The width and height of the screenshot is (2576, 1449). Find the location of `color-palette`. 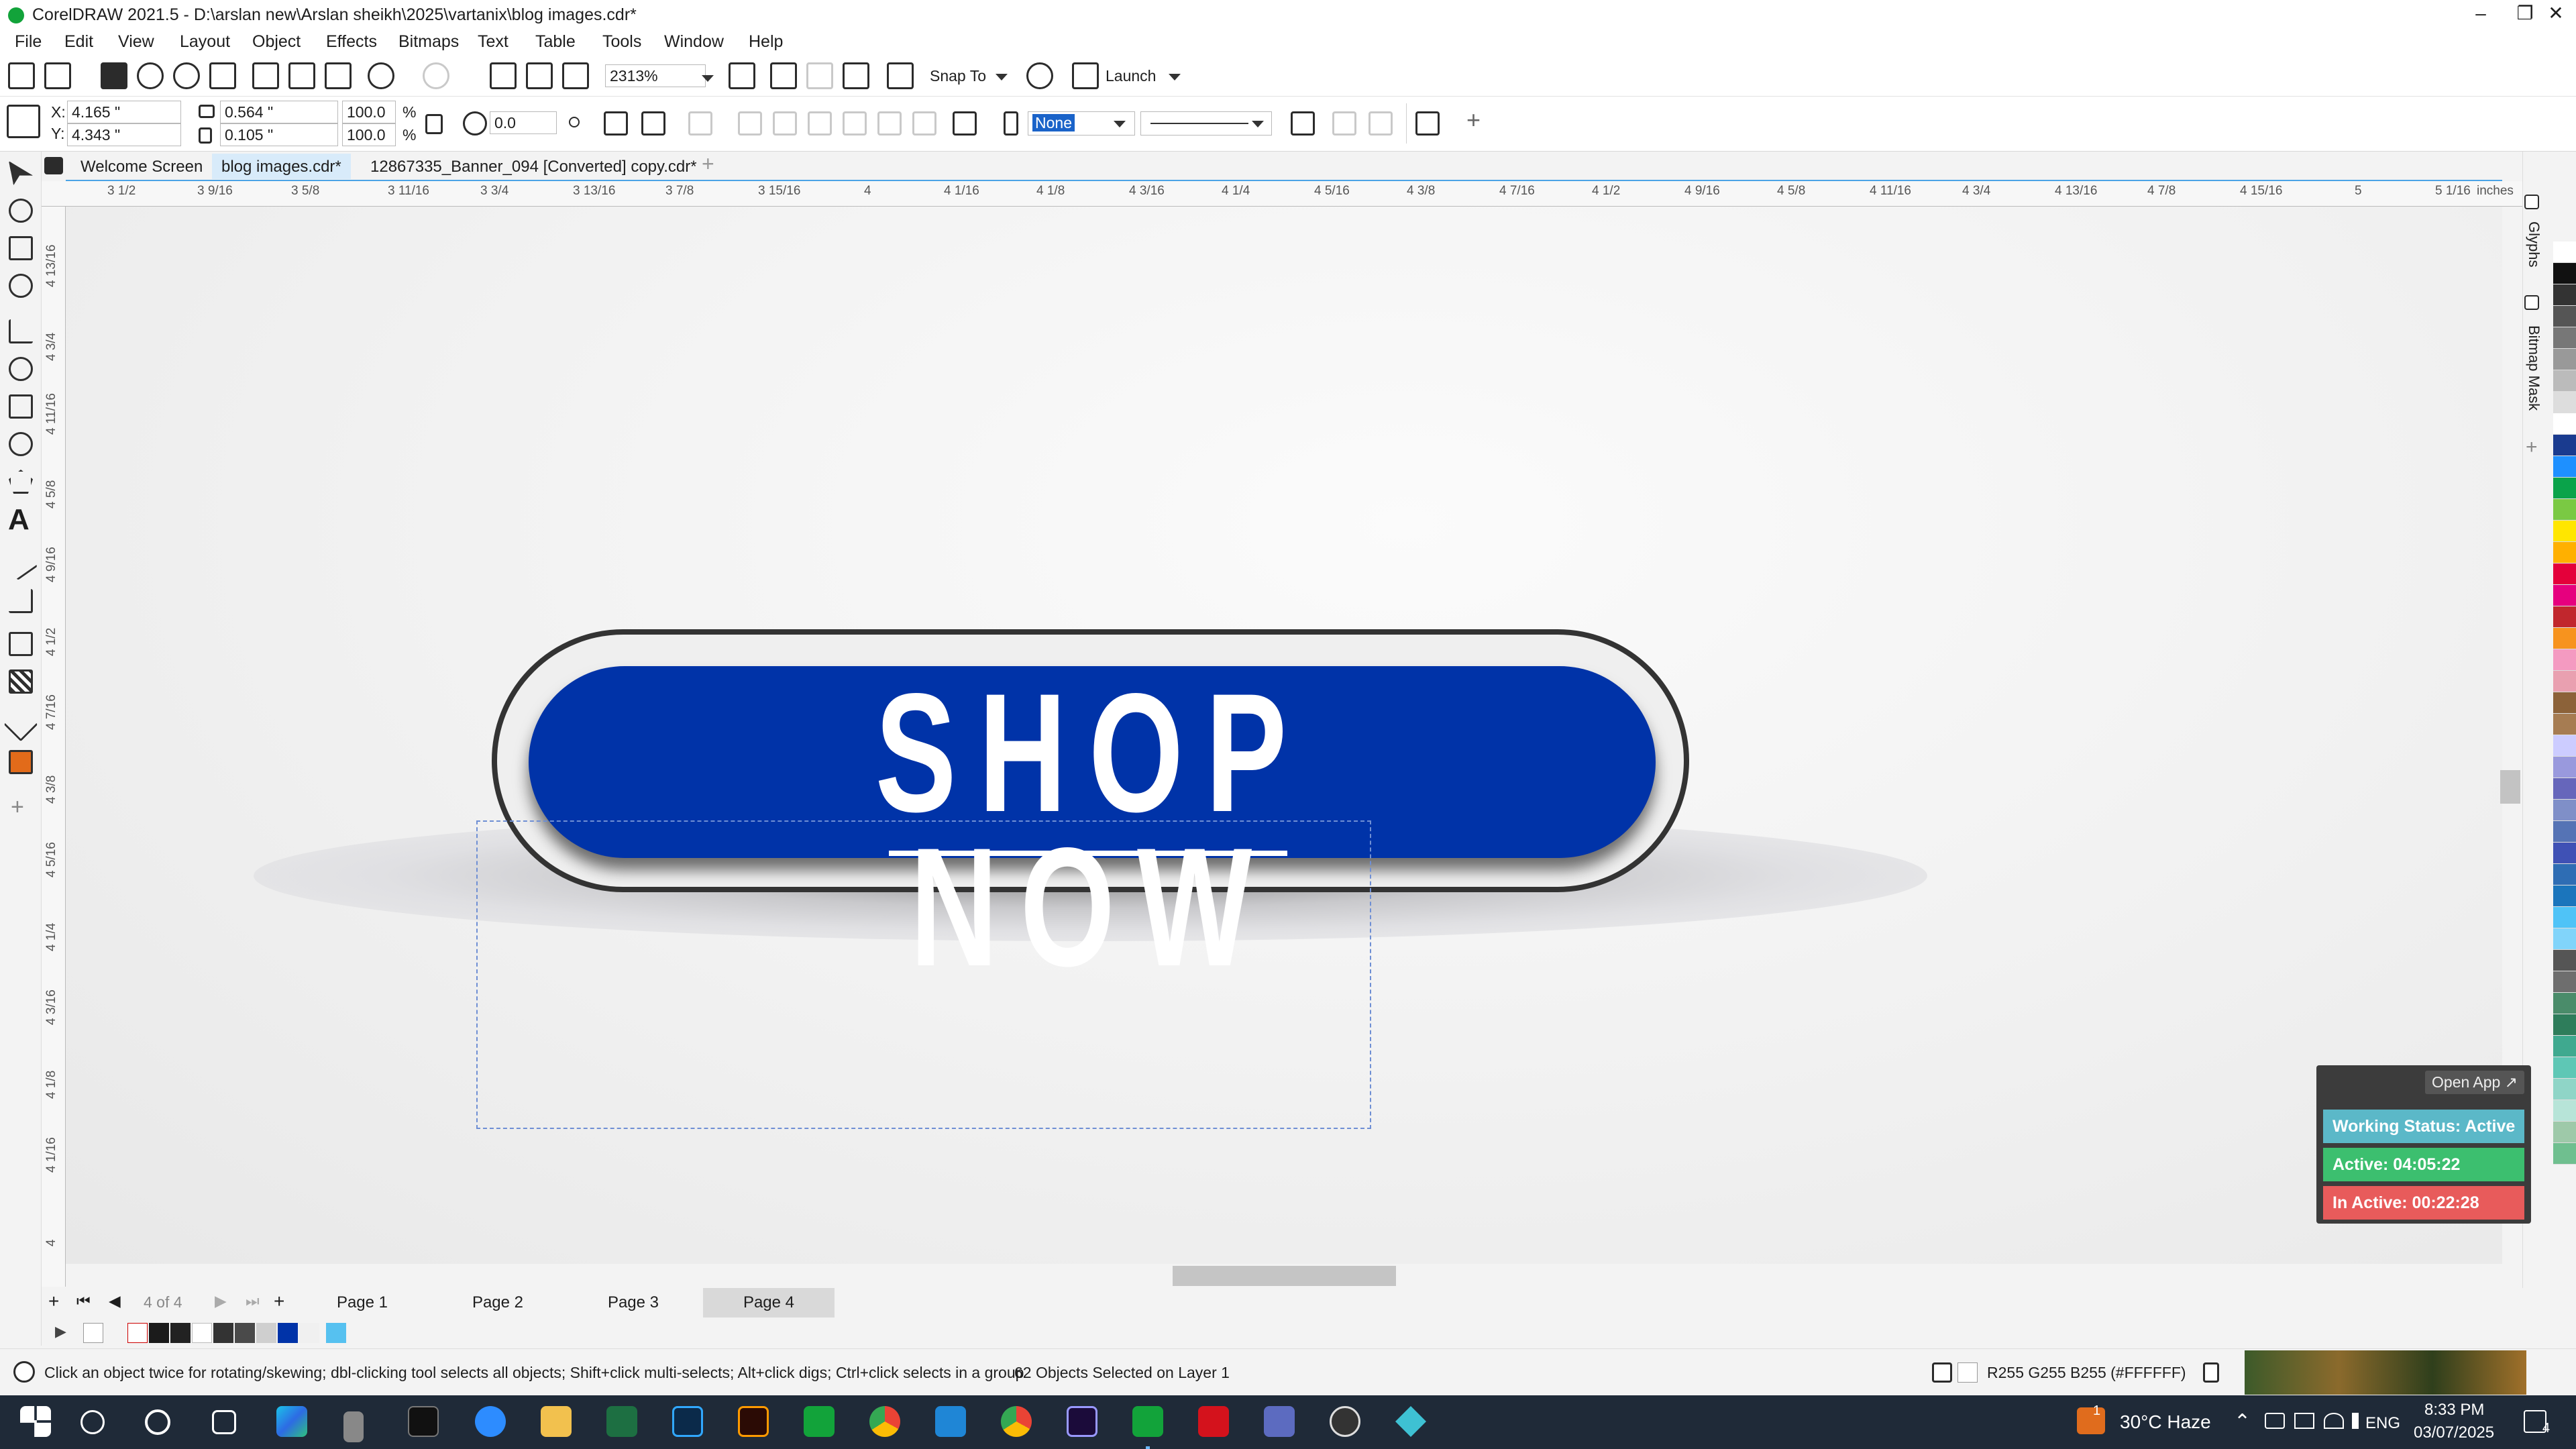

color-palette is located at coordinates (2564, 778).